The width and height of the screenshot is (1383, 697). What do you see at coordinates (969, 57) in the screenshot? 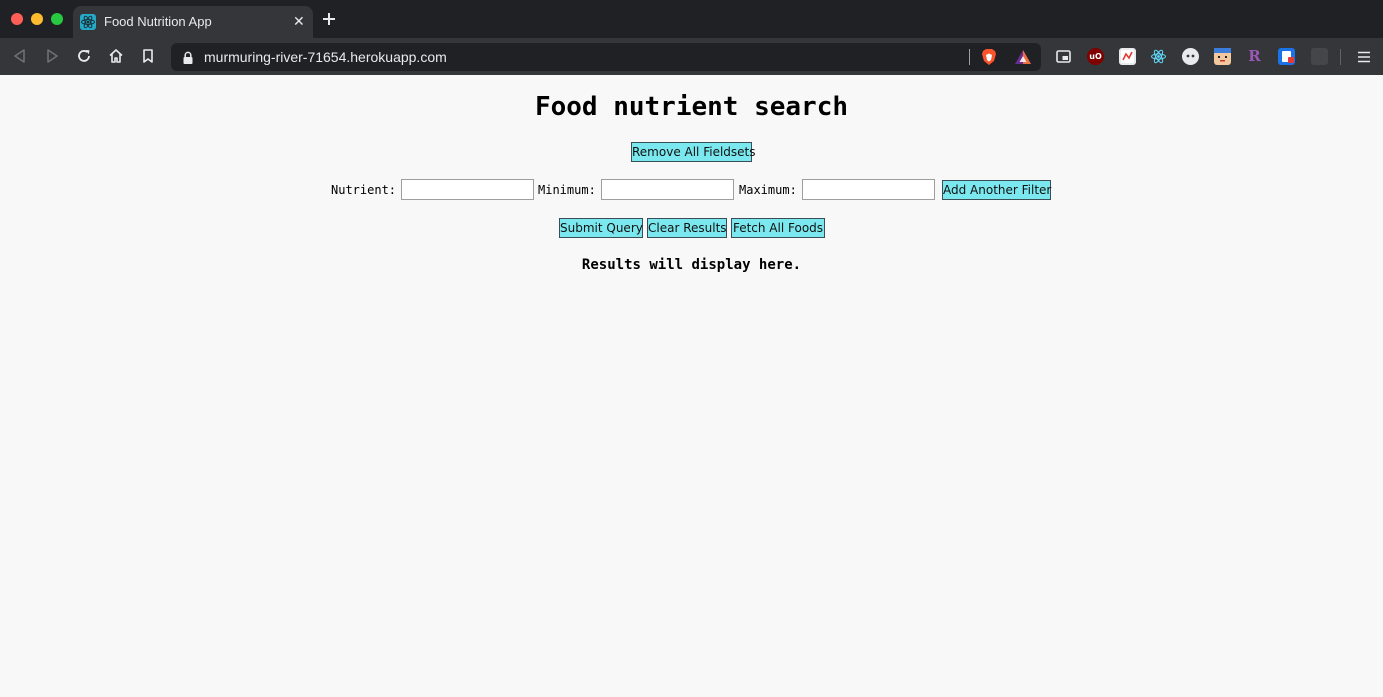
I see `address-bar-divider` at bounding box center [969, 57].